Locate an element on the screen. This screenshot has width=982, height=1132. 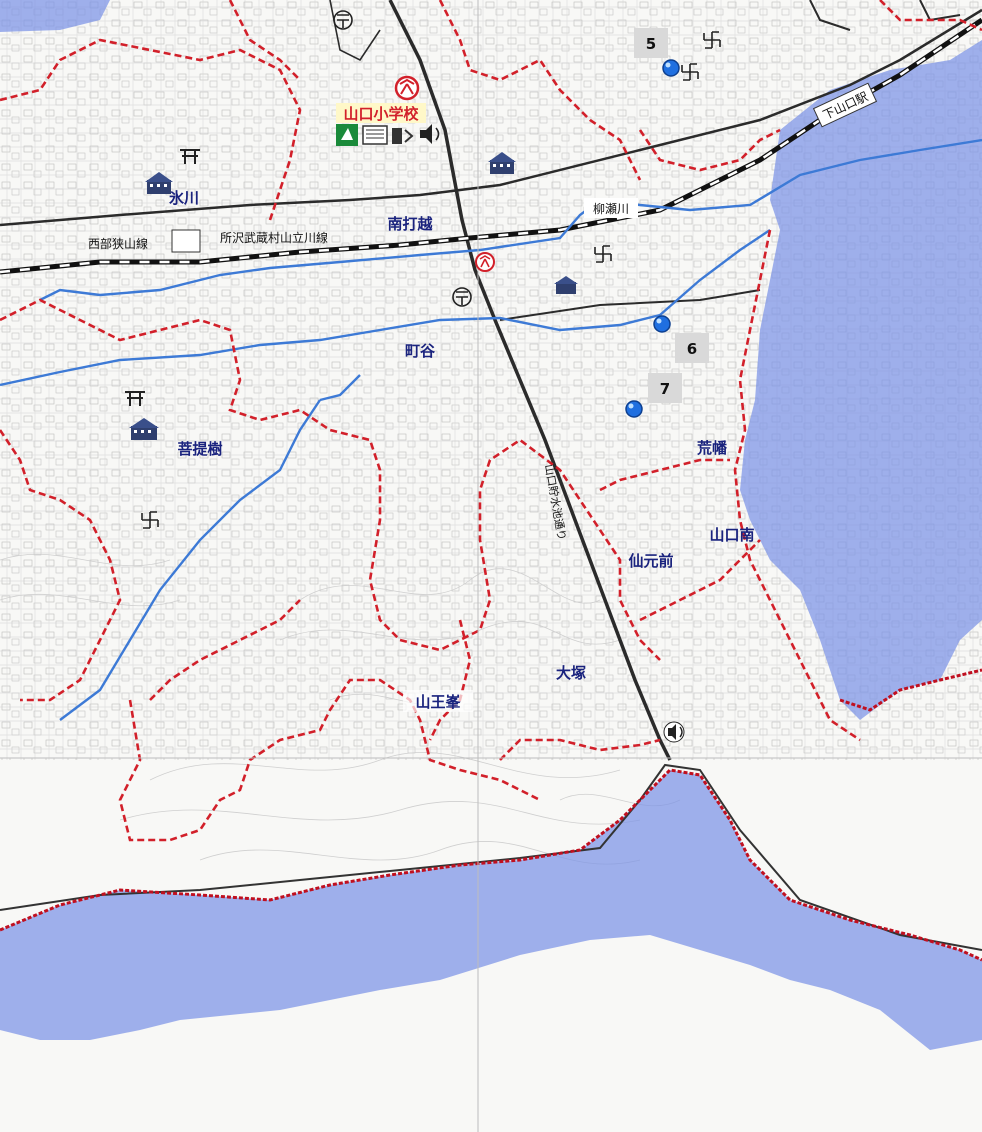
marker-badge-6: 6 is located at coordinates (692, 348).